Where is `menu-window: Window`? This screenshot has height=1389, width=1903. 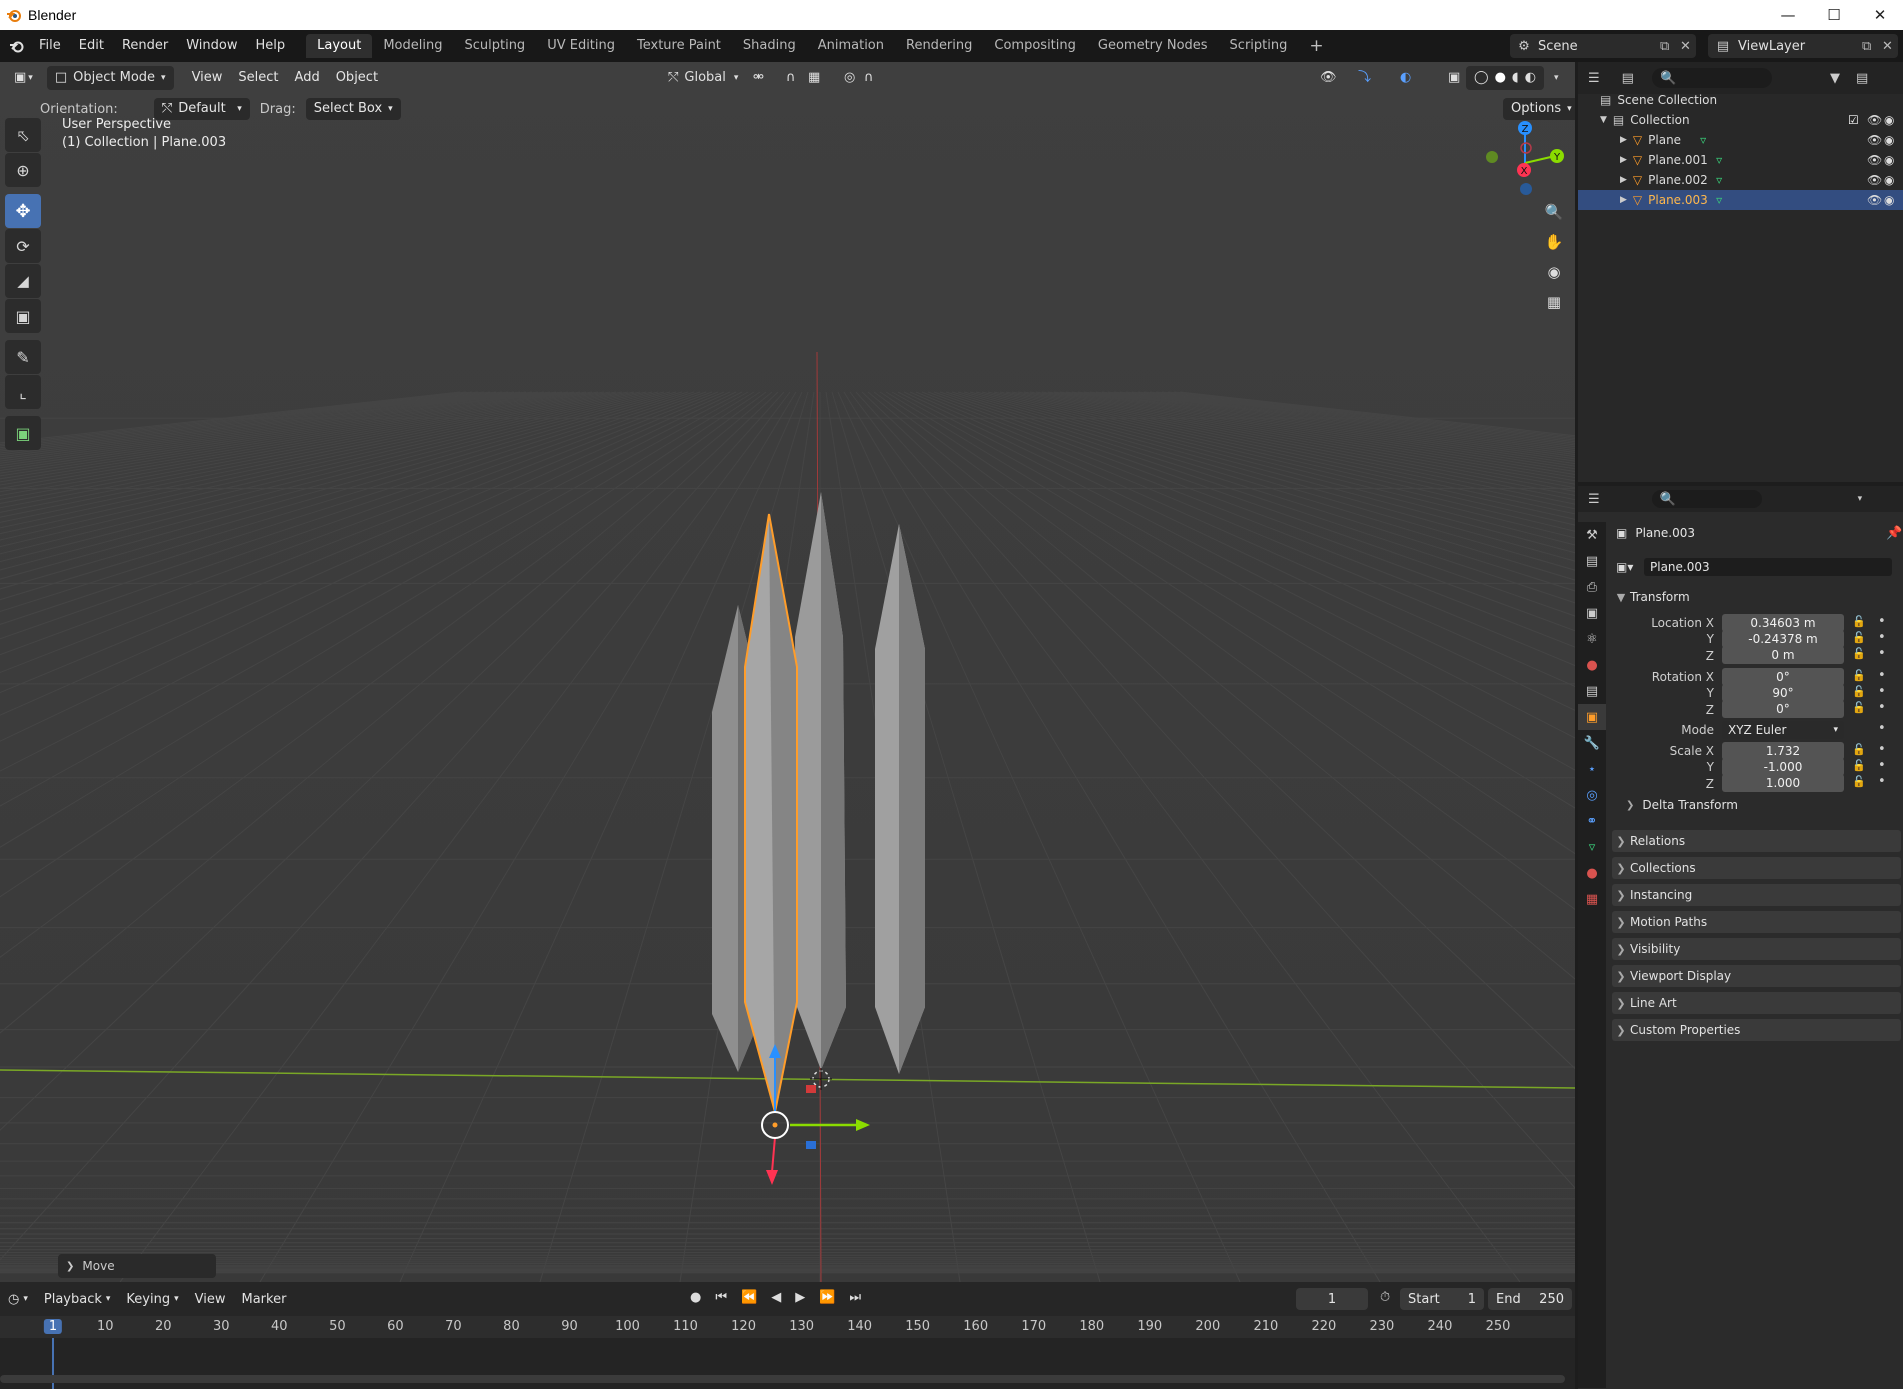 menu-window: Window is located at coordinates (211, 46).